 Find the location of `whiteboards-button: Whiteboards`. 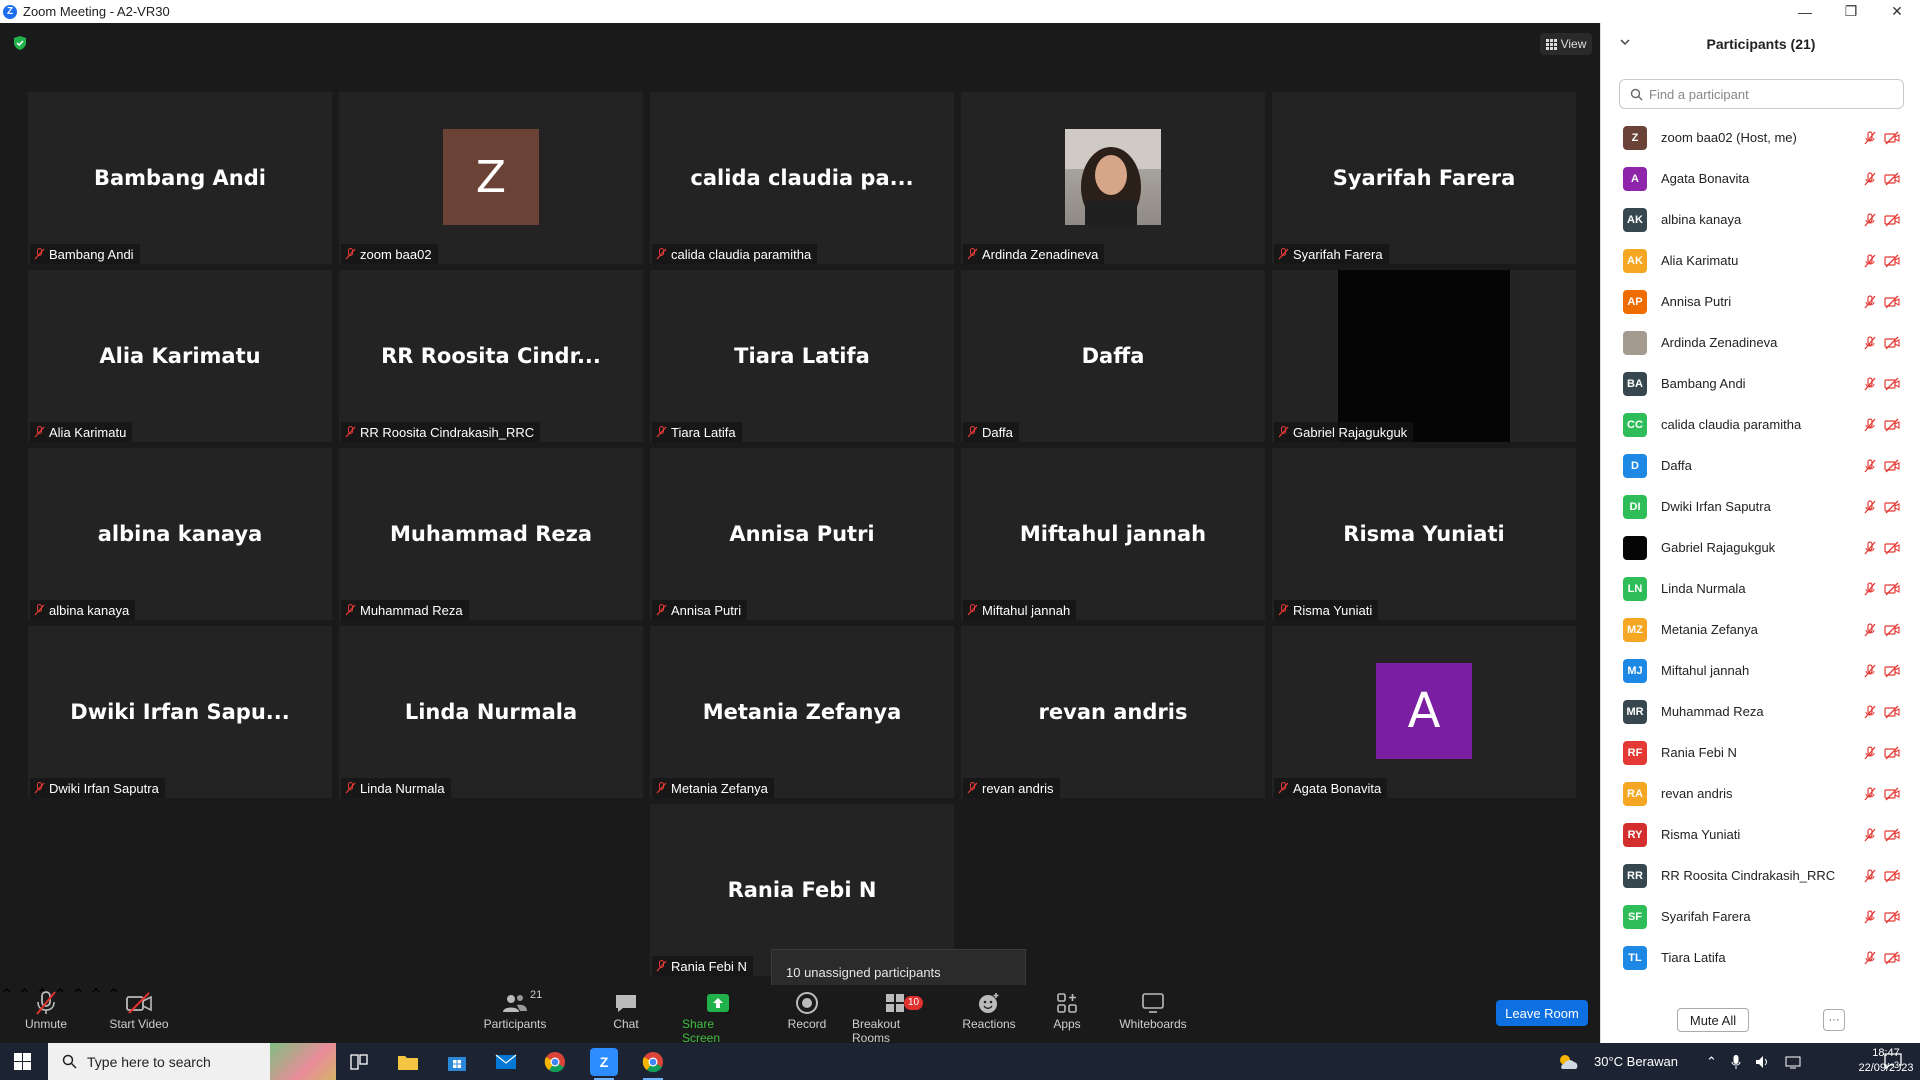

whiteboards-button: Whiteboards is located at coordinates (1153, 1010).